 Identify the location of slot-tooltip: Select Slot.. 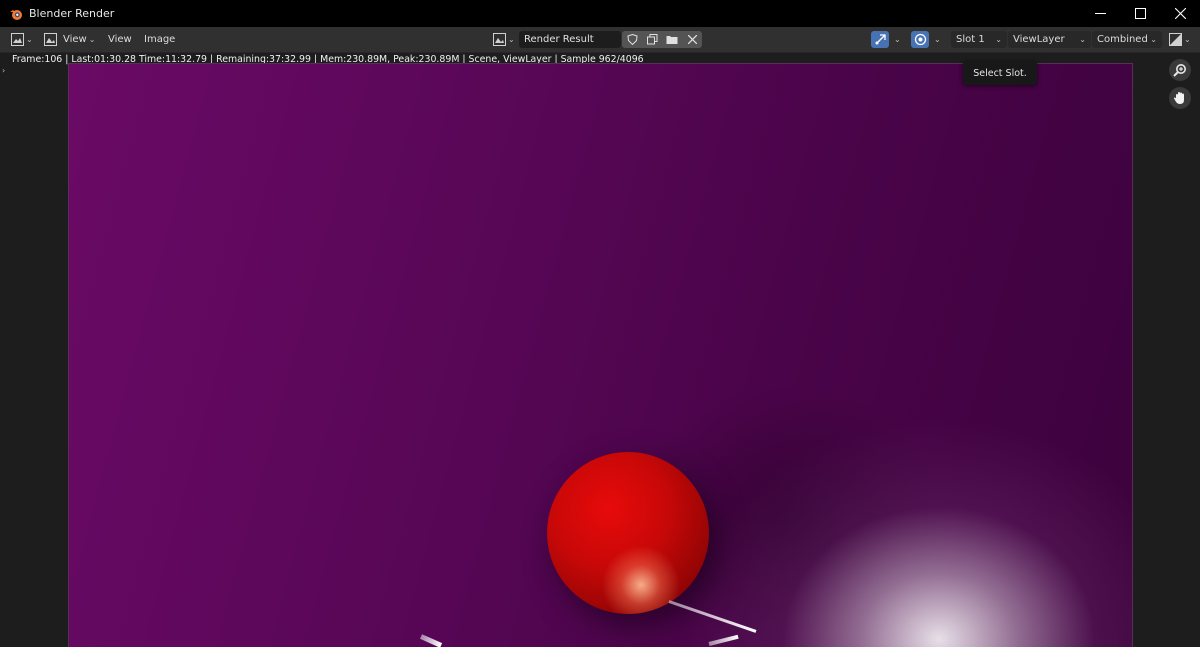
(1000, 73).